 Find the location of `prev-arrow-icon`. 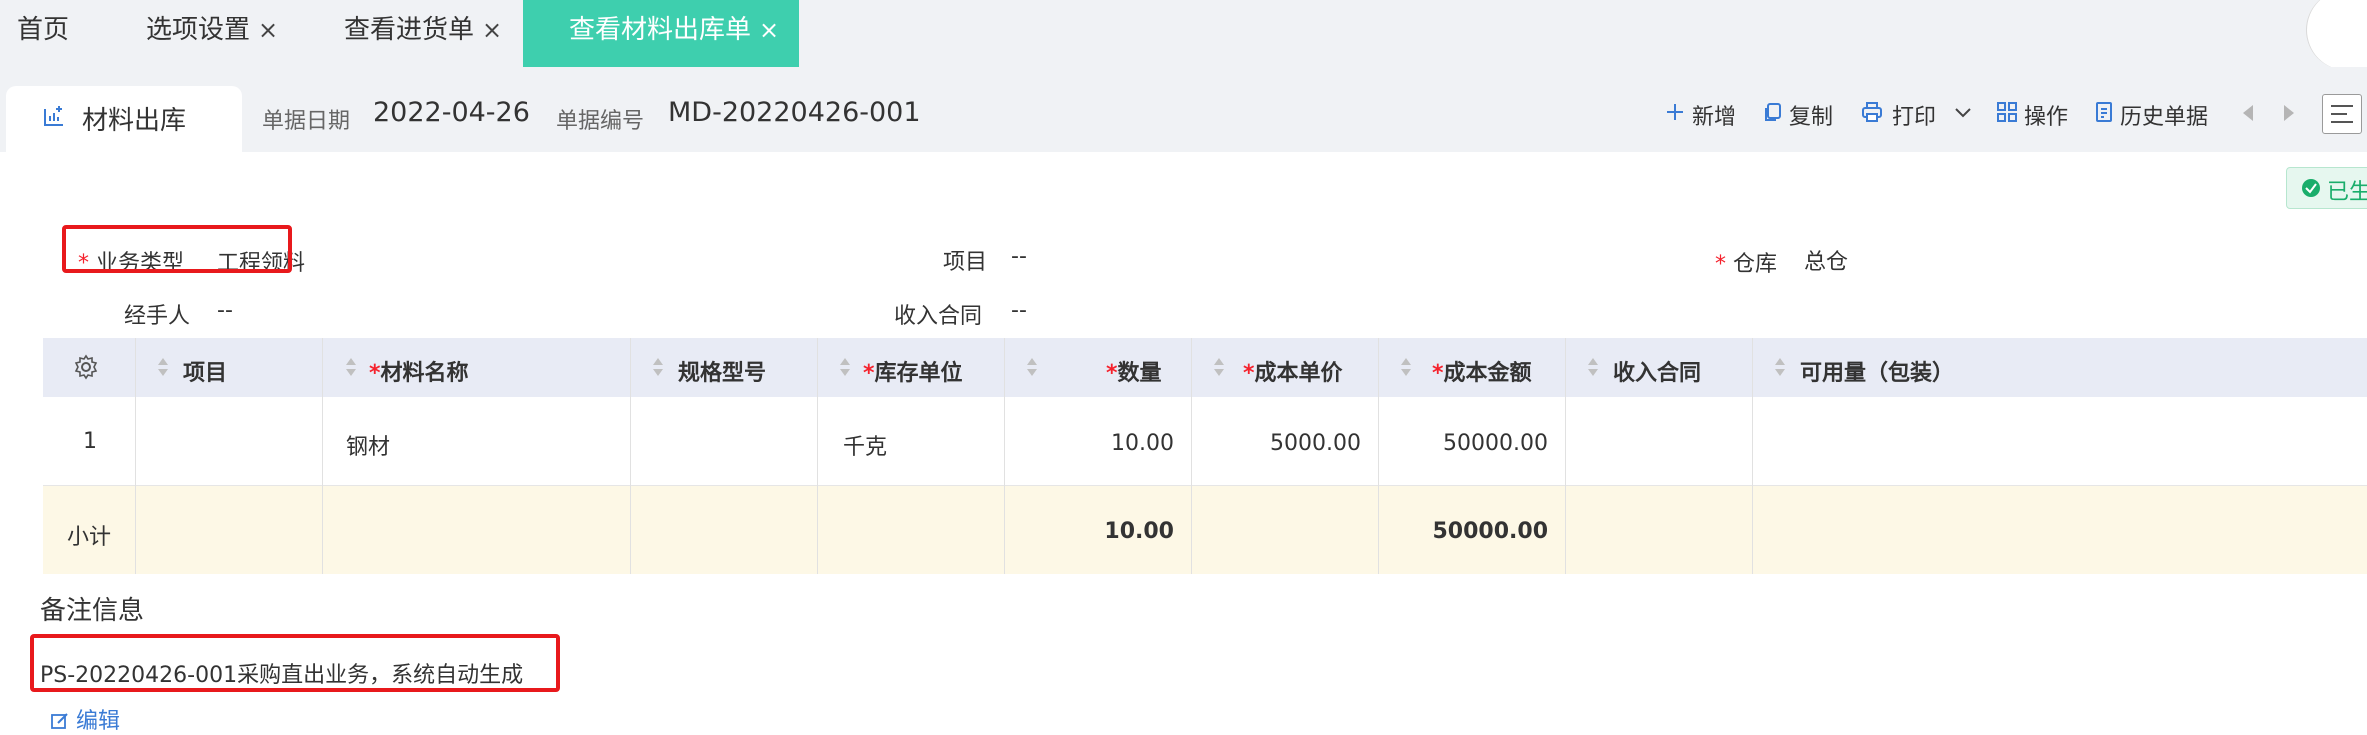

prev-arrow-icon is located at coordinates (2248, 113).